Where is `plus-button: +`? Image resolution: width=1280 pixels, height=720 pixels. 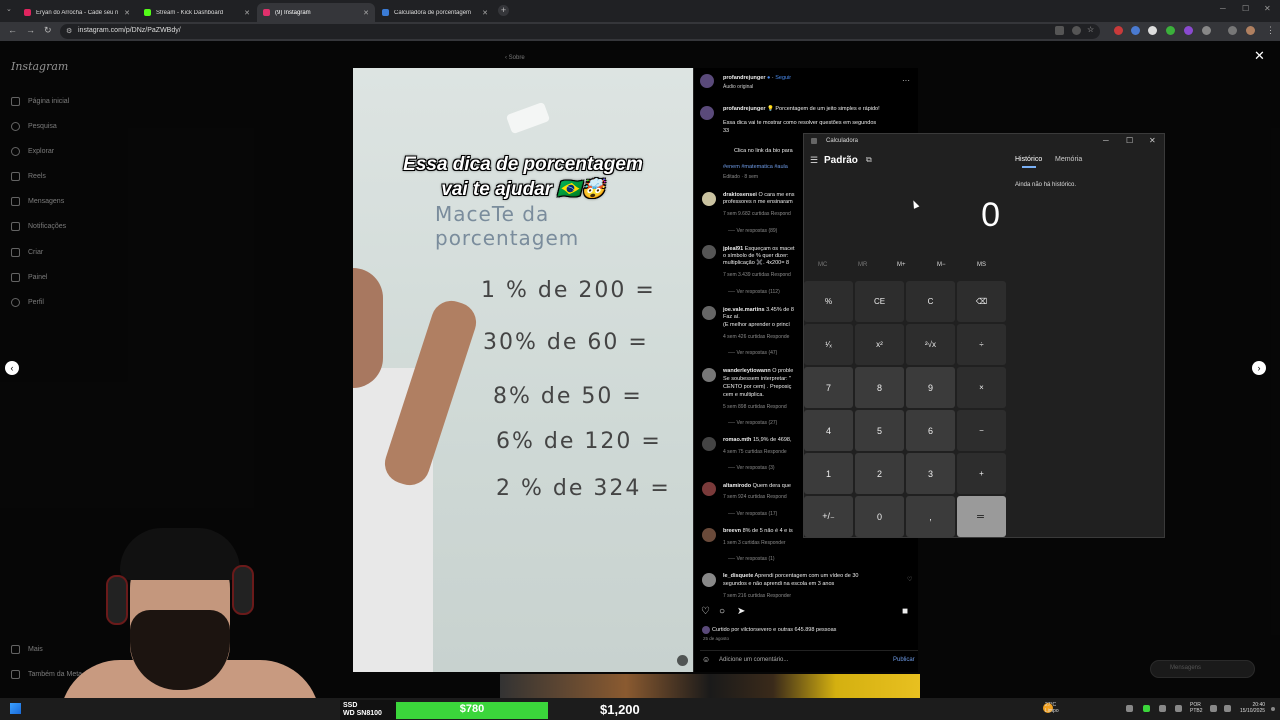
plus-button: + is located at coordinates (981, 473).